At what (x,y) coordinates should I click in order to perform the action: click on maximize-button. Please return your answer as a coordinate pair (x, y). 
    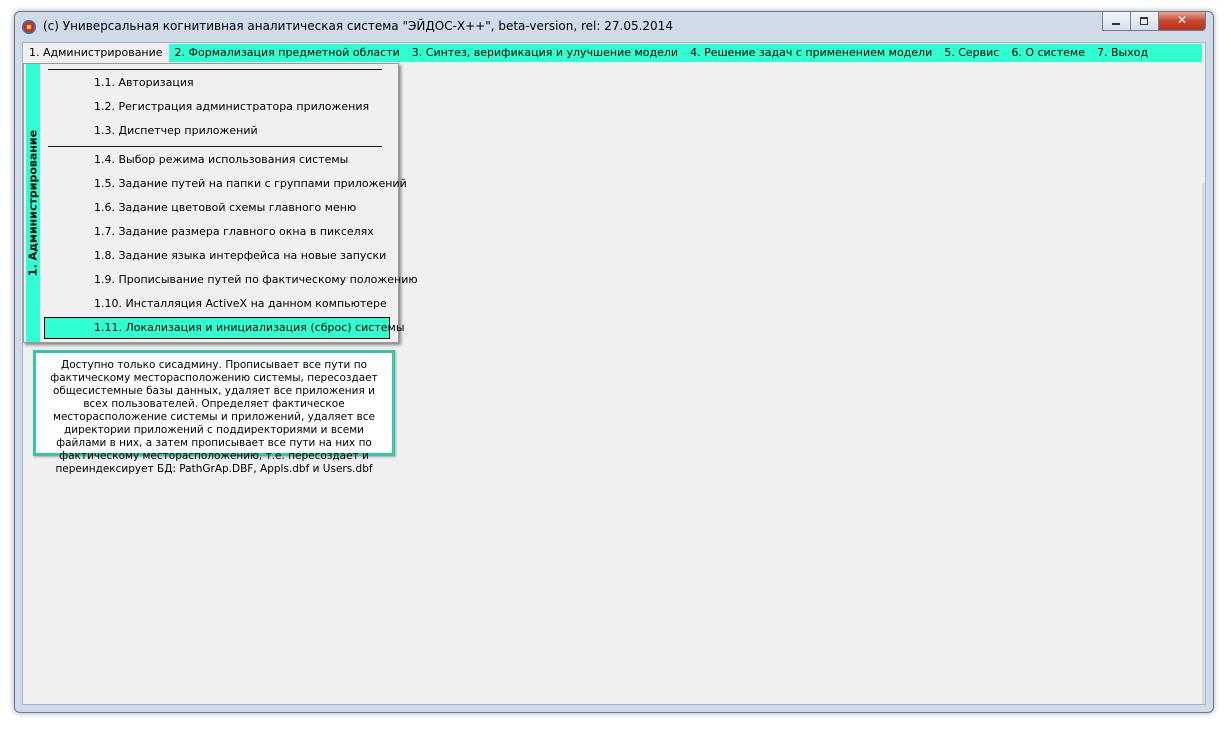
    Looking at the image, I should click on (1145, 21).